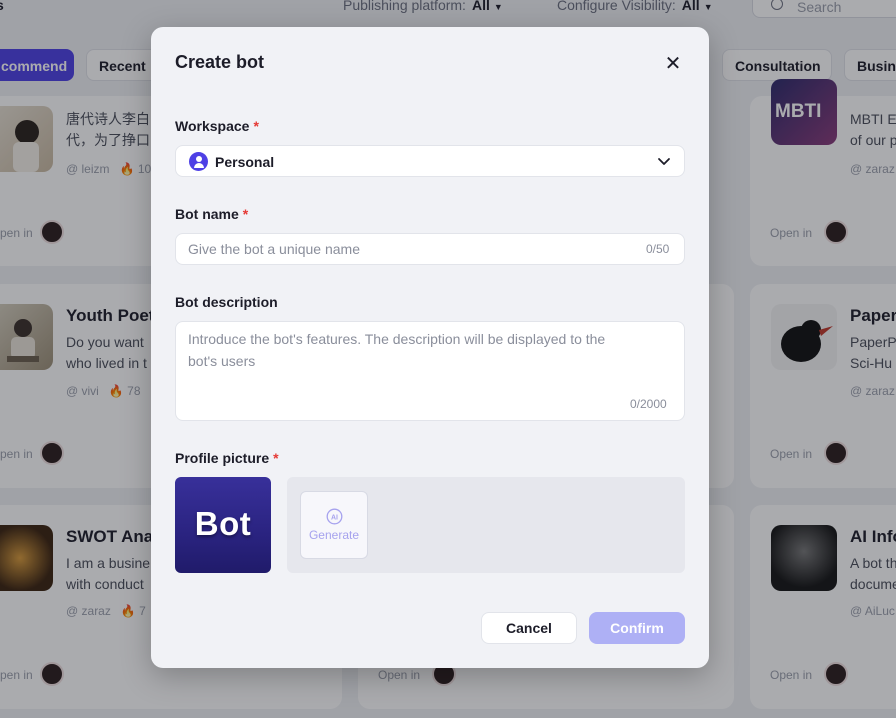 Image resolution: width=896 pixels, height=718 pixels. Describe the element at coordinates (637, 628) in the screenshot. I see `confirm-button: Confirm` at that location.